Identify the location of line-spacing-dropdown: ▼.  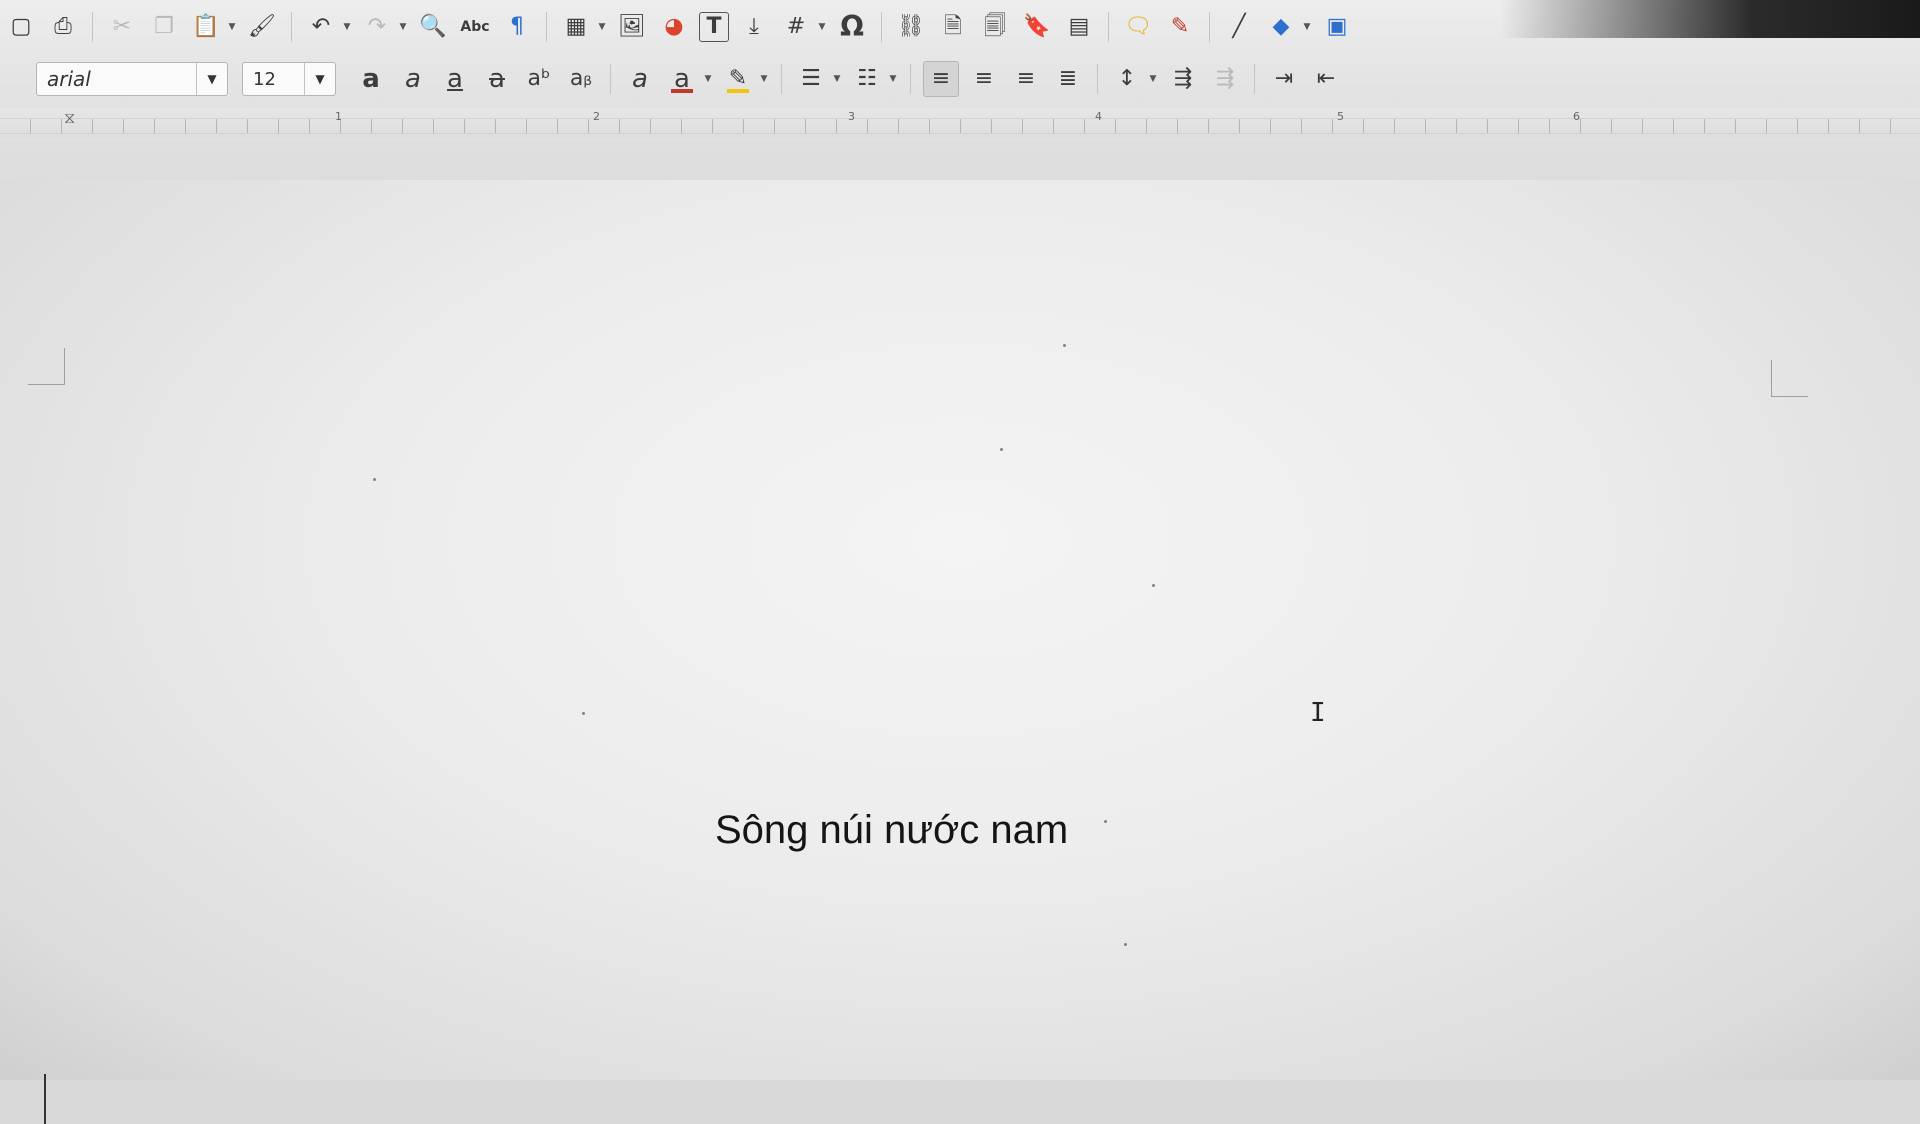
(1153, 79).